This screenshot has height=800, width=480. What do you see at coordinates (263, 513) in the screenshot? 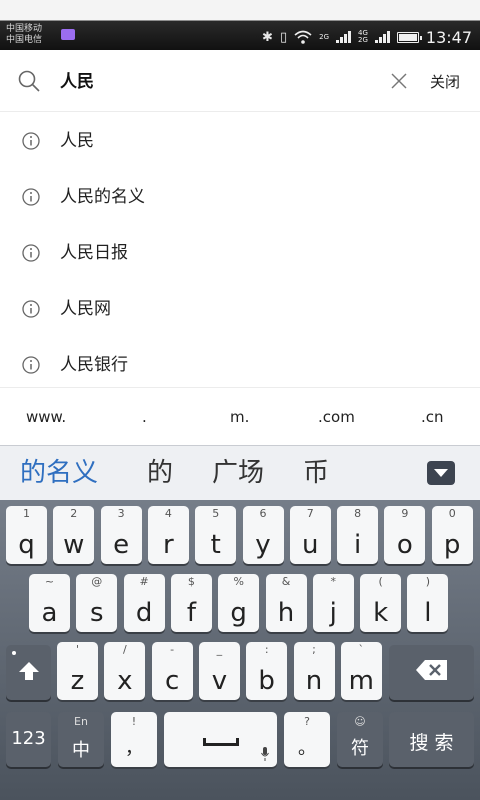
I see `key-secondary-label: 6` at bounding box center [263, 513].